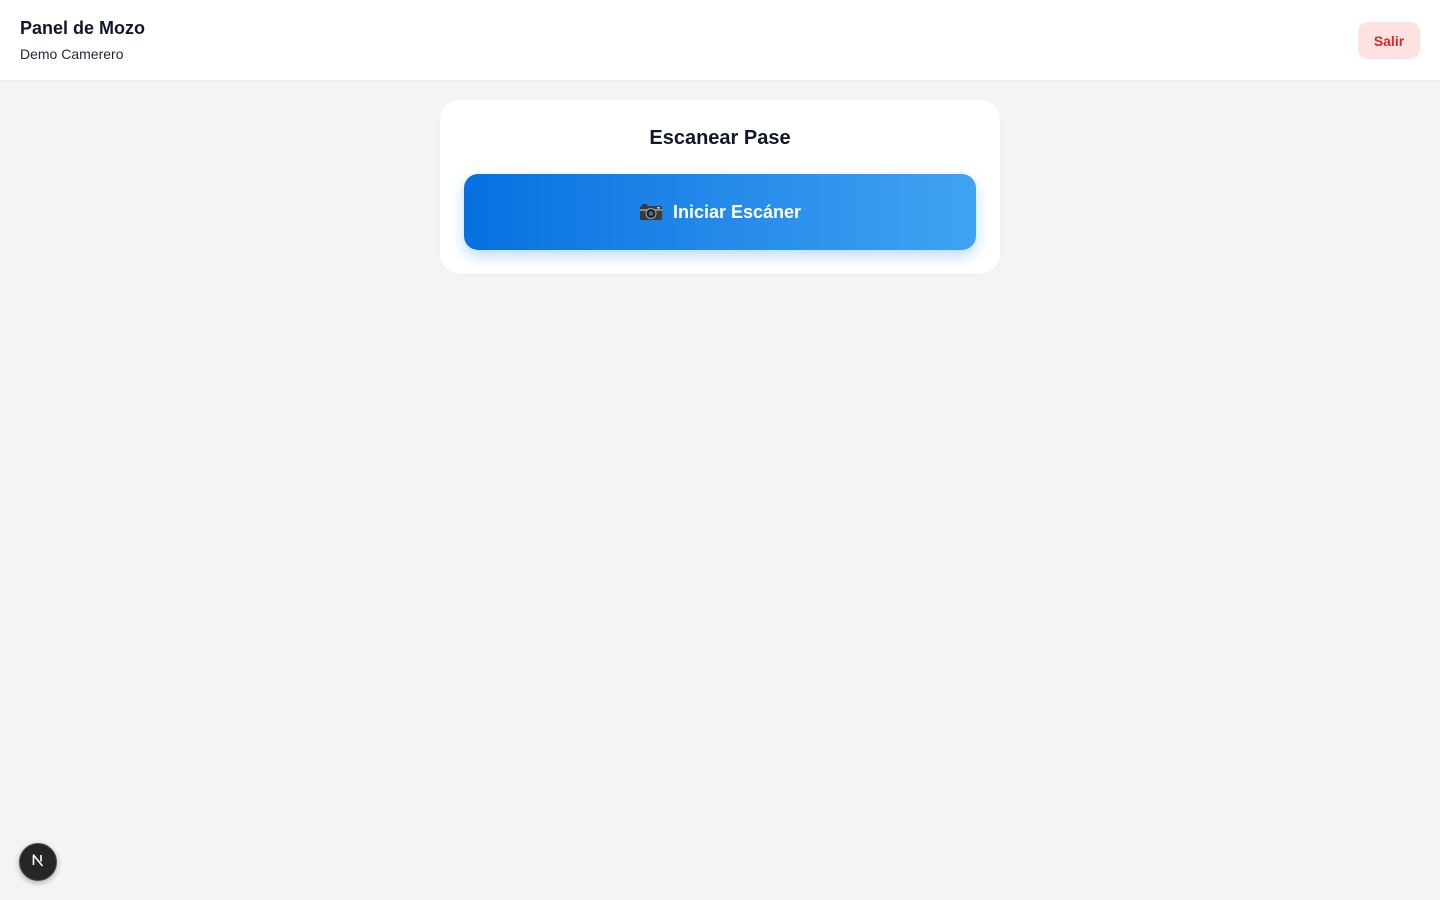  I want to click on start-scanner-button: Iniciar Escáner, so click(720, 212).